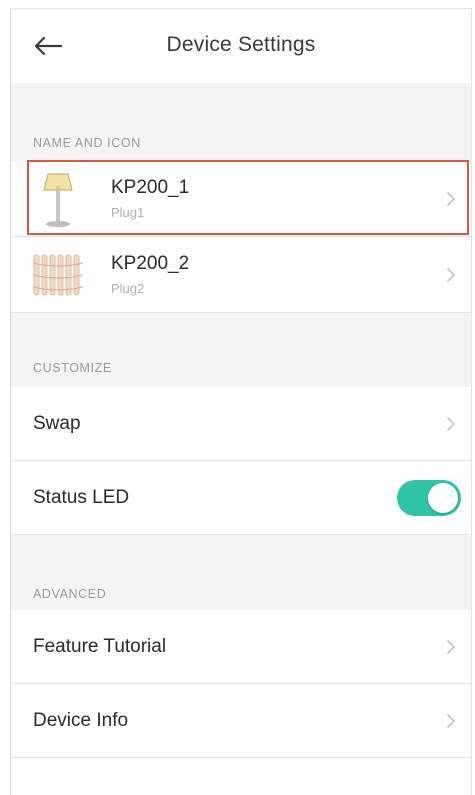 This screenshot has height=795, width=475. Describe the element at coordinates (241, 350) in the screenshot. I see `section-label-customize: CUSTOMIZE` at that location.